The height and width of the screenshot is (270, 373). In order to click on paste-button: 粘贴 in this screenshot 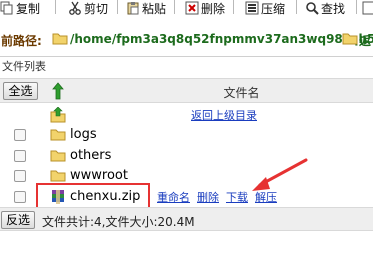, I will do `click(146, 8)`.